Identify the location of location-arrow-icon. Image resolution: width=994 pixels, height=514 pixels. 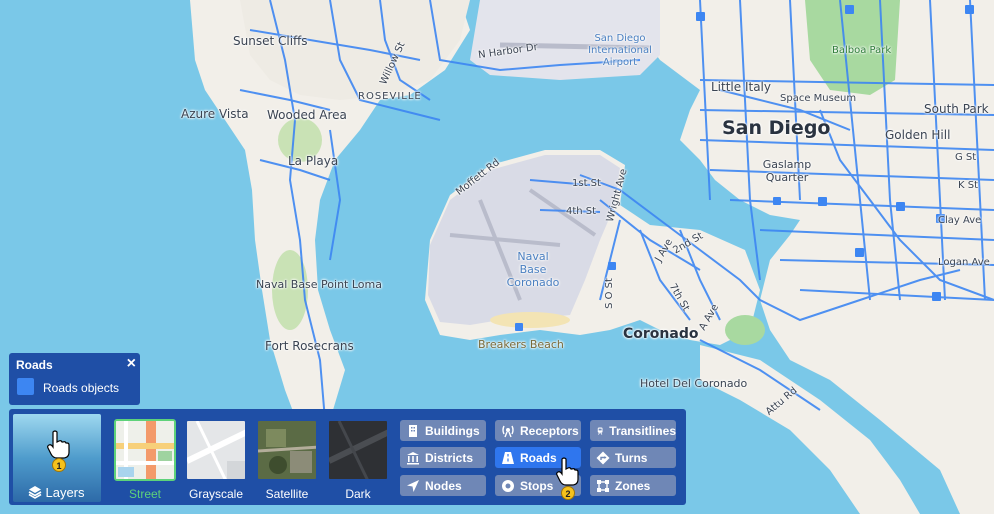
(413, 485).